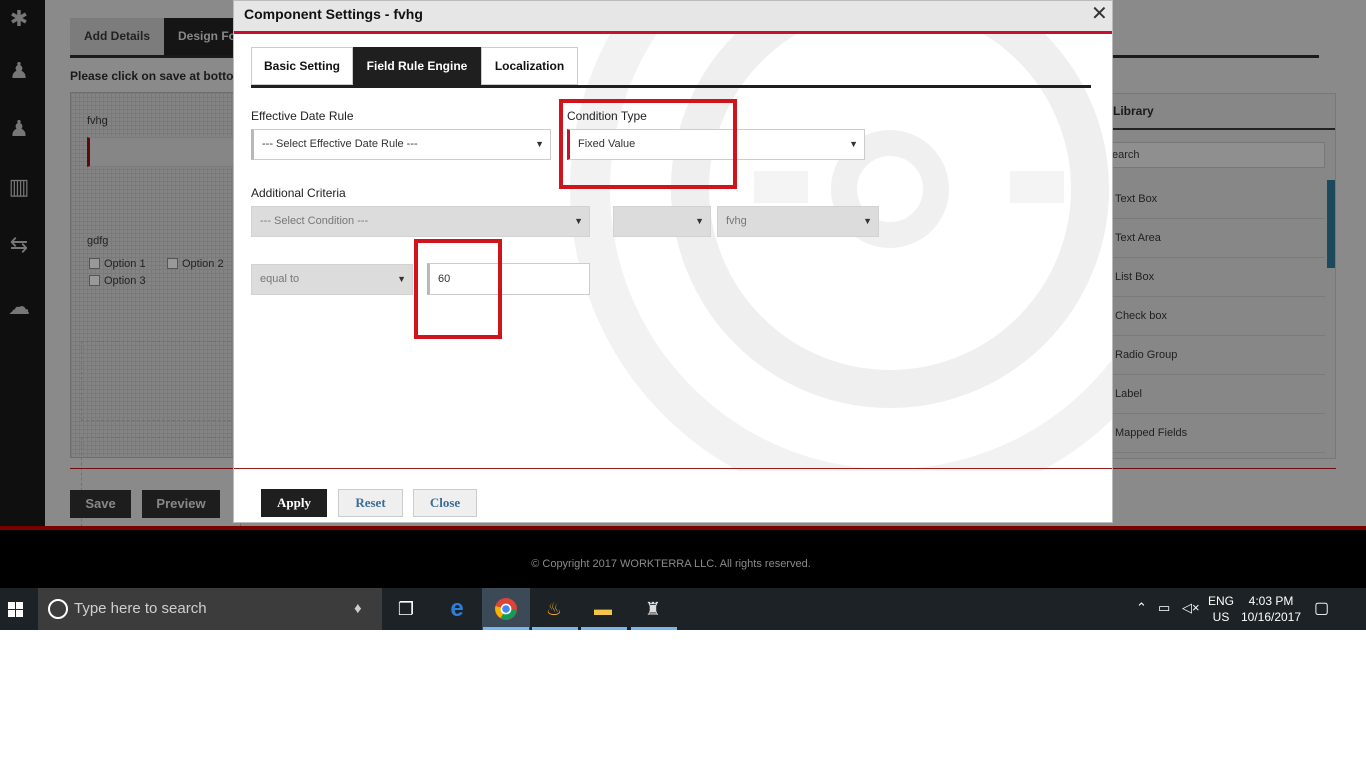 The image size is (1366, 768). Describe the element at coordinates (1271, 609) in the screenshot. I see `system-clock: 4:03 PM 10/16/2017` at that location.